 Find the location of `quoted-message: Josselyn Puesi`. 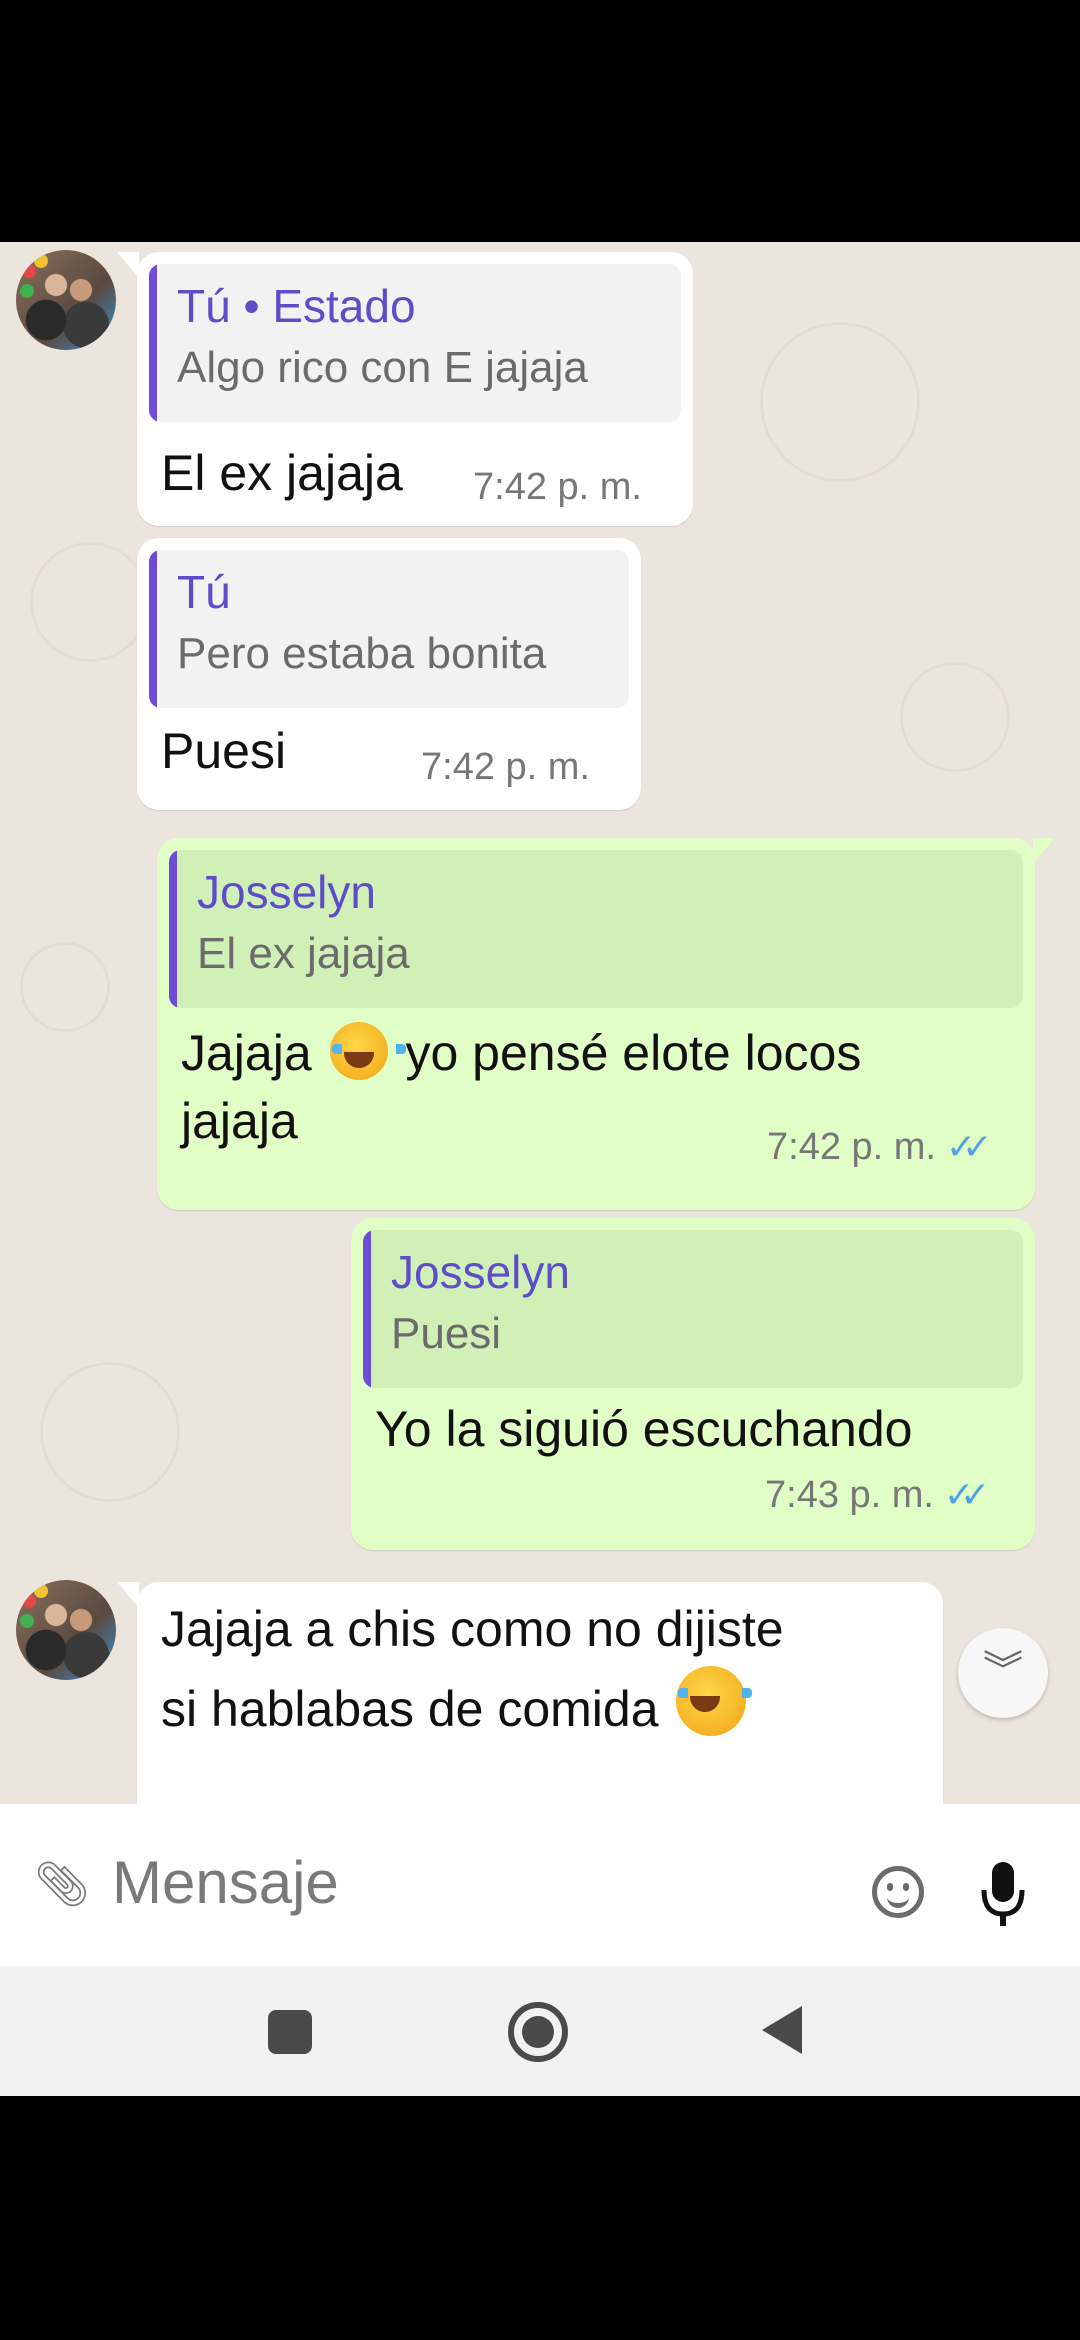

quoted-message: Josselyn Puesi is located at coordinates (693, 1309).